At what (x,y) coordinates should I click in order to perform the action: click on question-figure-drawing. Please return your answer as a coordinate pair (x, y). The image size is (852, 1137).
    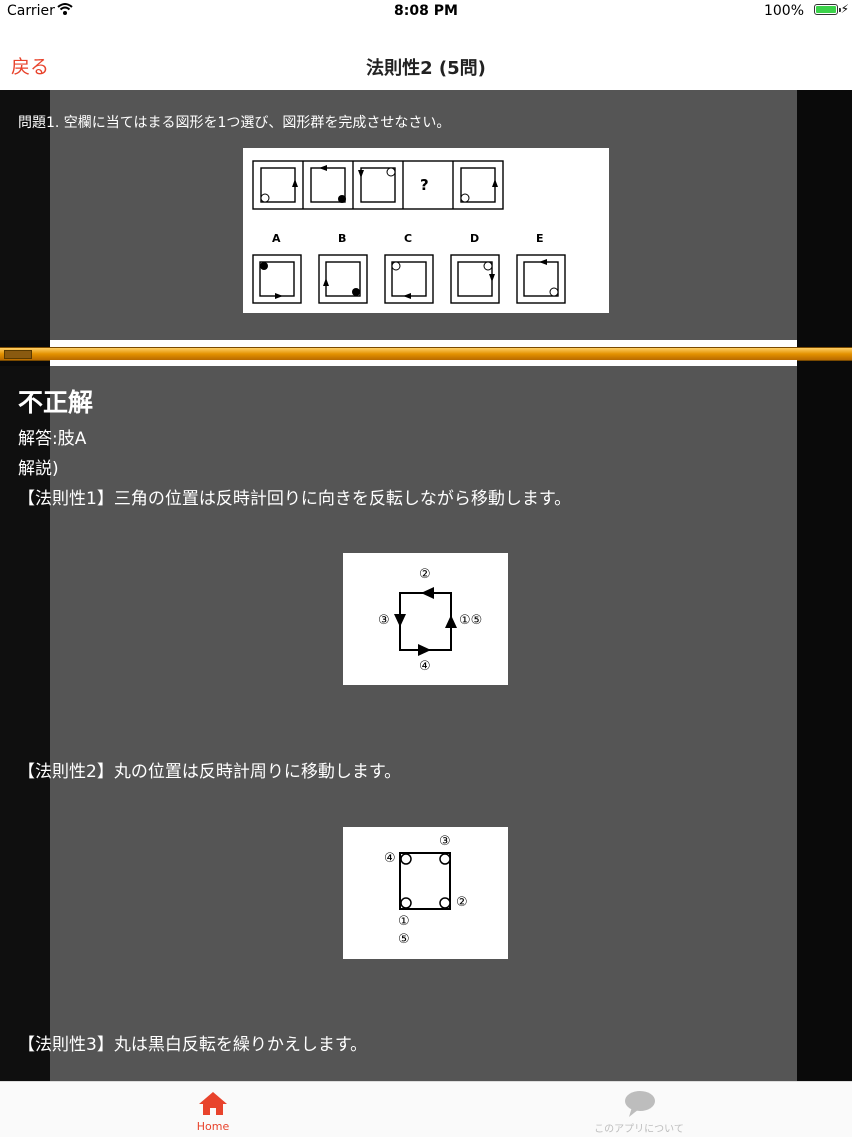
    Looking at the image, I should click on (409, 232).